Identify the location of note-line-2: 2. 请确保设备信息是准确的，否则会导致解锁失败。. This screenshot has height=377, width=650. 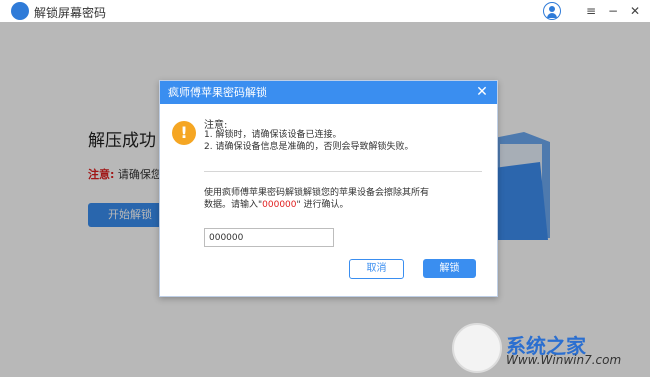
(309, 147).